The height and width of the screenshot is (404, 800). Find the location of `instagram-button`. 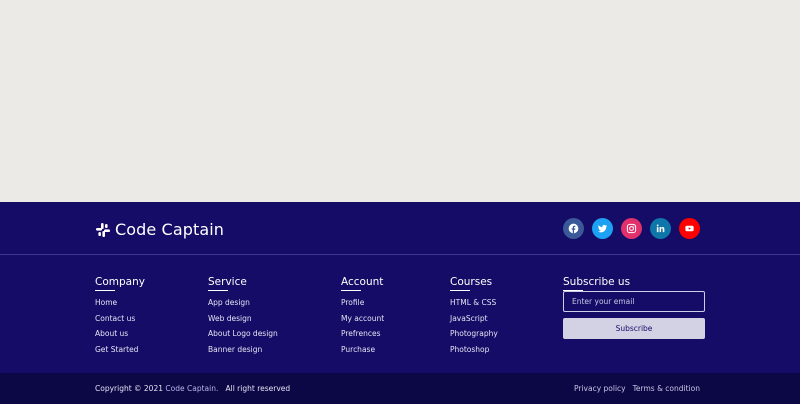

instagram-button is located at coordinates (631, 228).